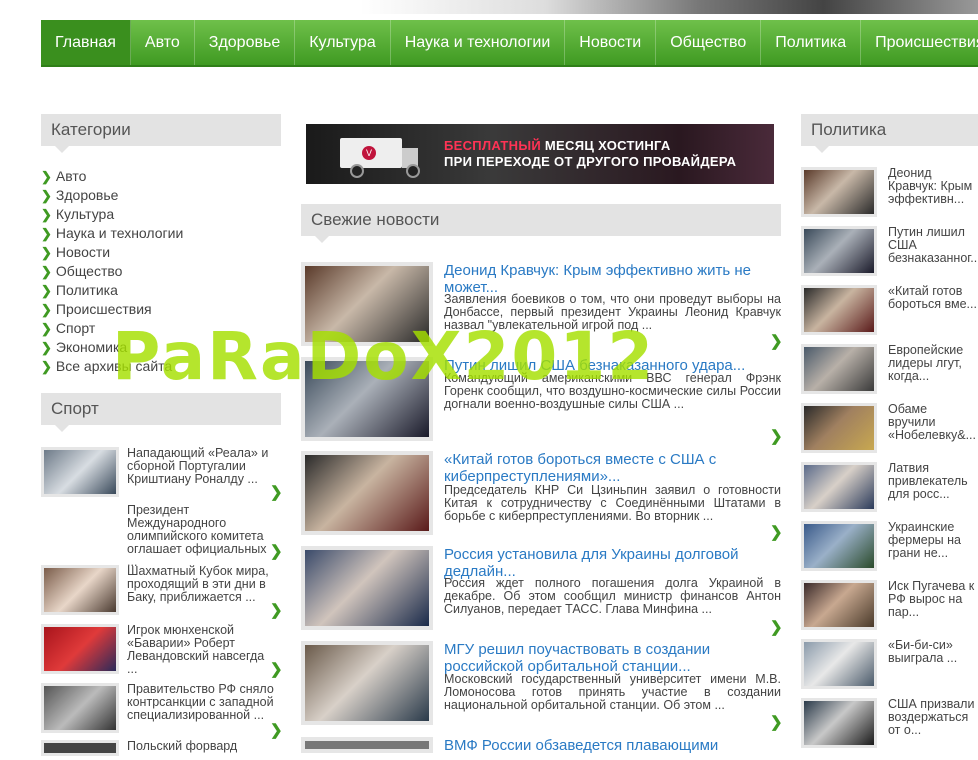 The image size is (978, 760). I want to click on category-item: ❯ Новости, so click(112, 252).